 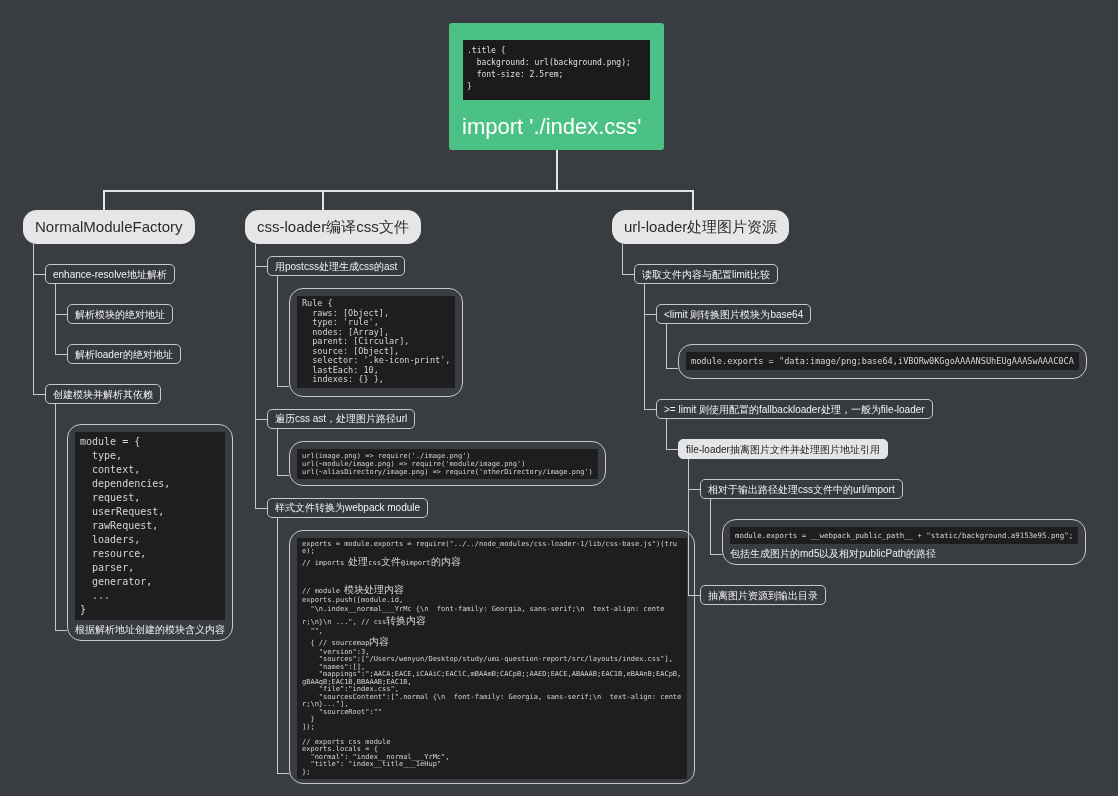 What do you see at coordinates (103, 394) in the screenshot?
I see `subtopic: 创建模块并解析其依赖` at bounding box center [103, 394].